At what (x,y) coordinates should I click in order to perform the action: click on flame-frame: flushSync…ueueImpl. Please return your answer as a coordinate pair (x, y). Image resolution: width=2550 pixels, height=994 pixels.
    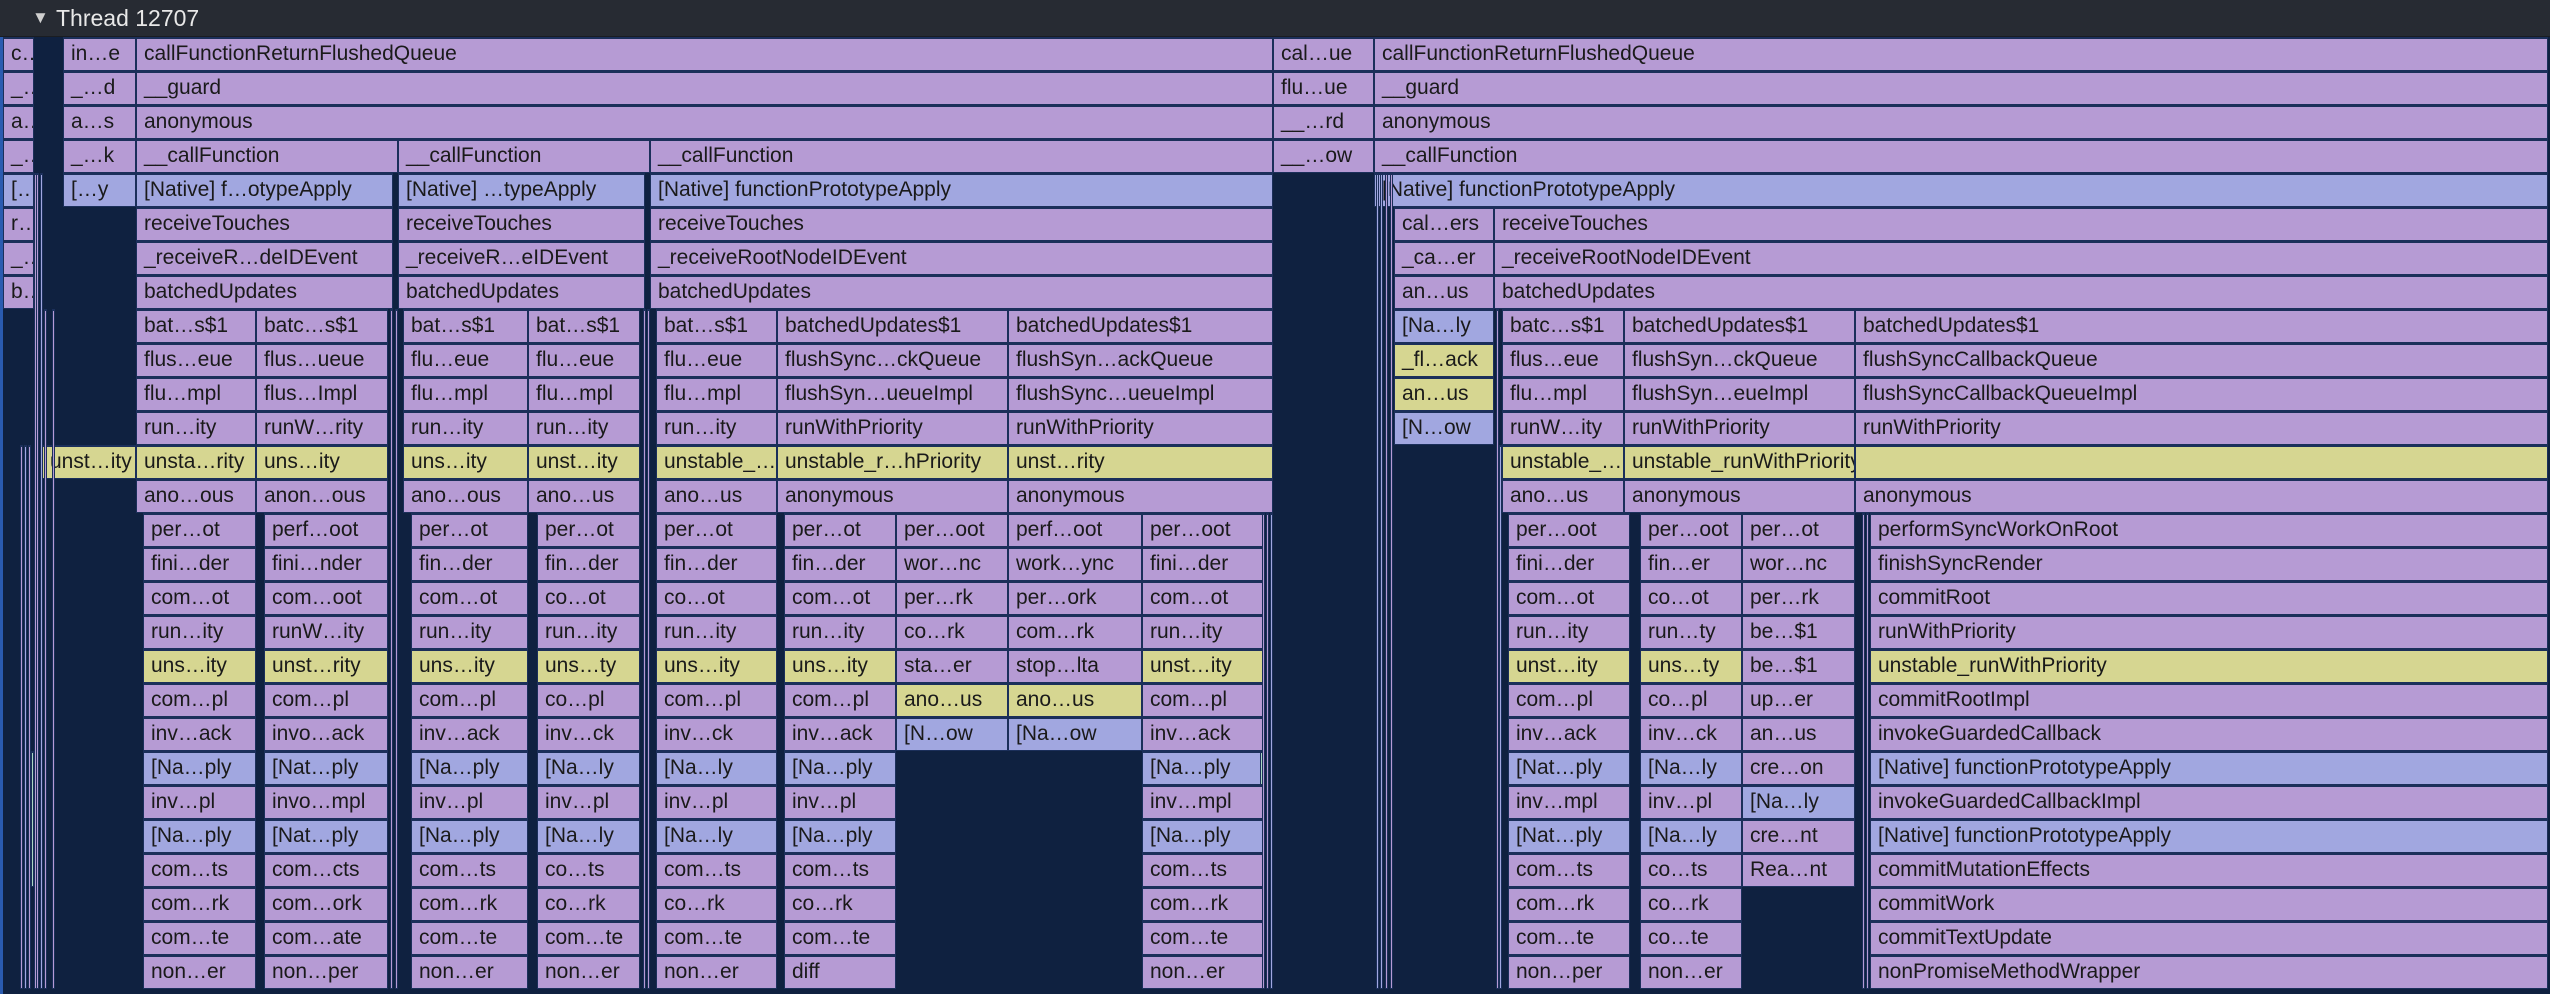
    Looking at the image, I should click on (1140, 394).